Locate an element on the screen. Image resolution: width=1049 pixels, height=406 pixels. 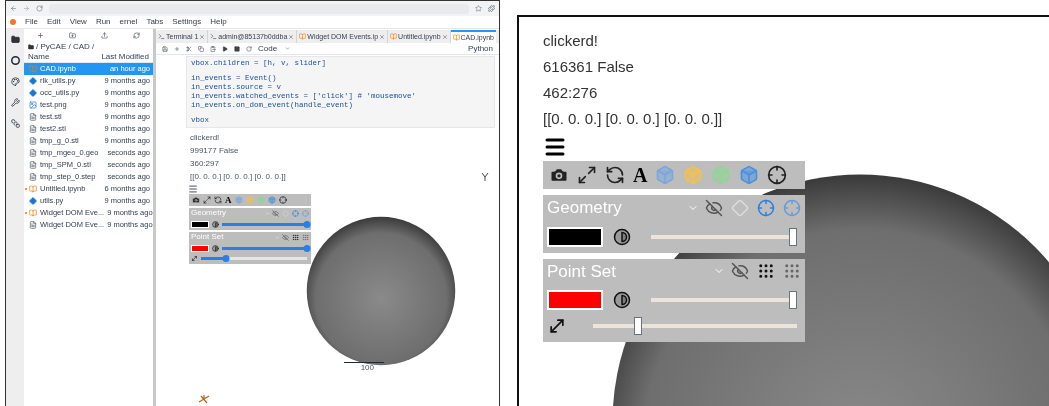
star-icon is located at coordinates (478, 8).